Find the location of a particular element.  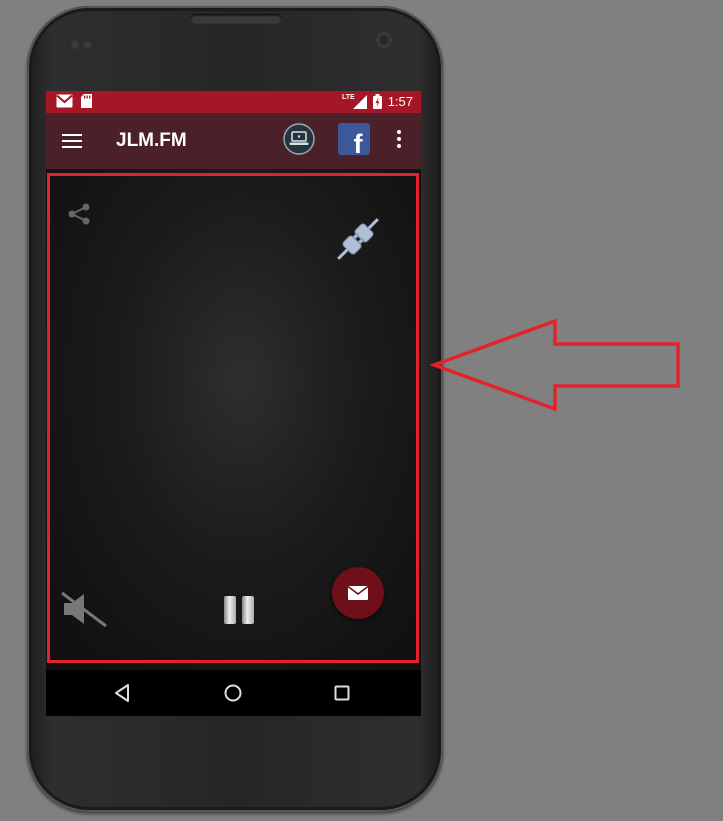

navigation-bar is located at coordinates (233, 693).